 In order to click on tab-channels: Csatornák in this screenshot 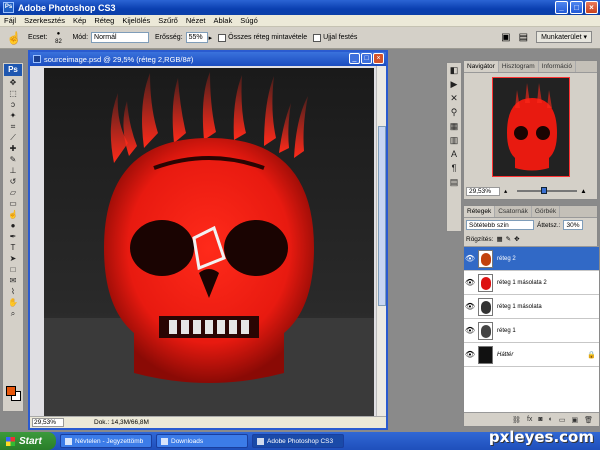, I will do `click(513, 211)`.